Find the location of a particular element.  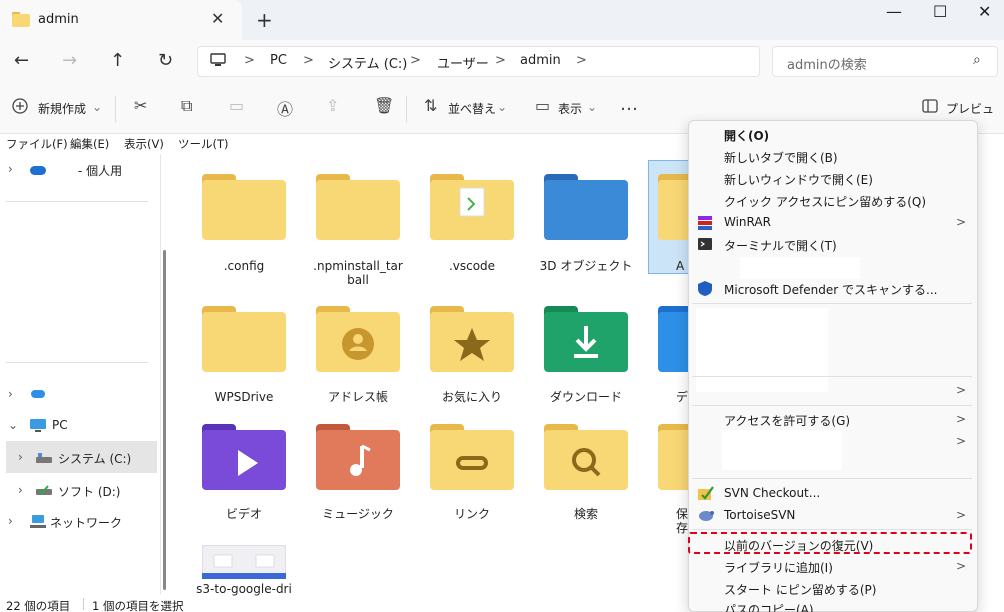

maximize-button: ☐ is located at coordinates (940, 11).